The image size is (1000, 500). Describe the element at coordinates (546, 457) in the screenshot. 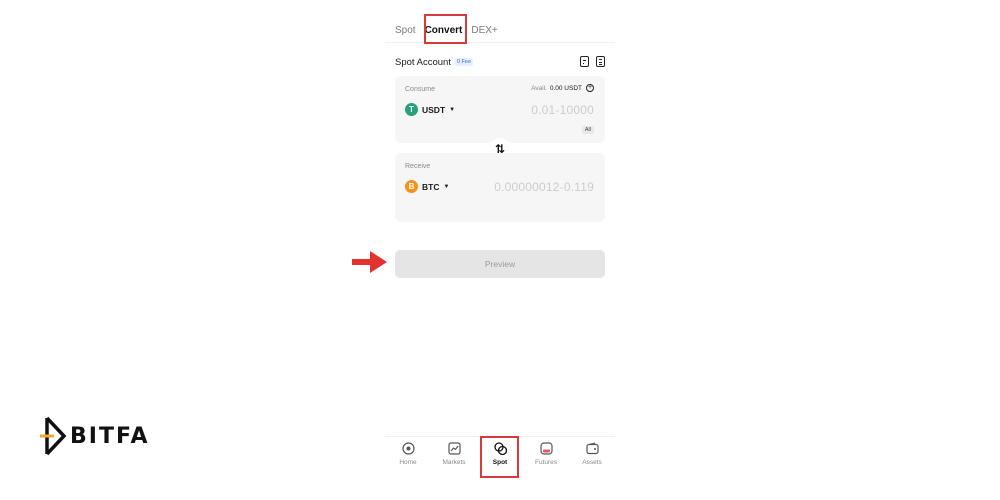

I see `nav-item-futures: Futures` at that location.